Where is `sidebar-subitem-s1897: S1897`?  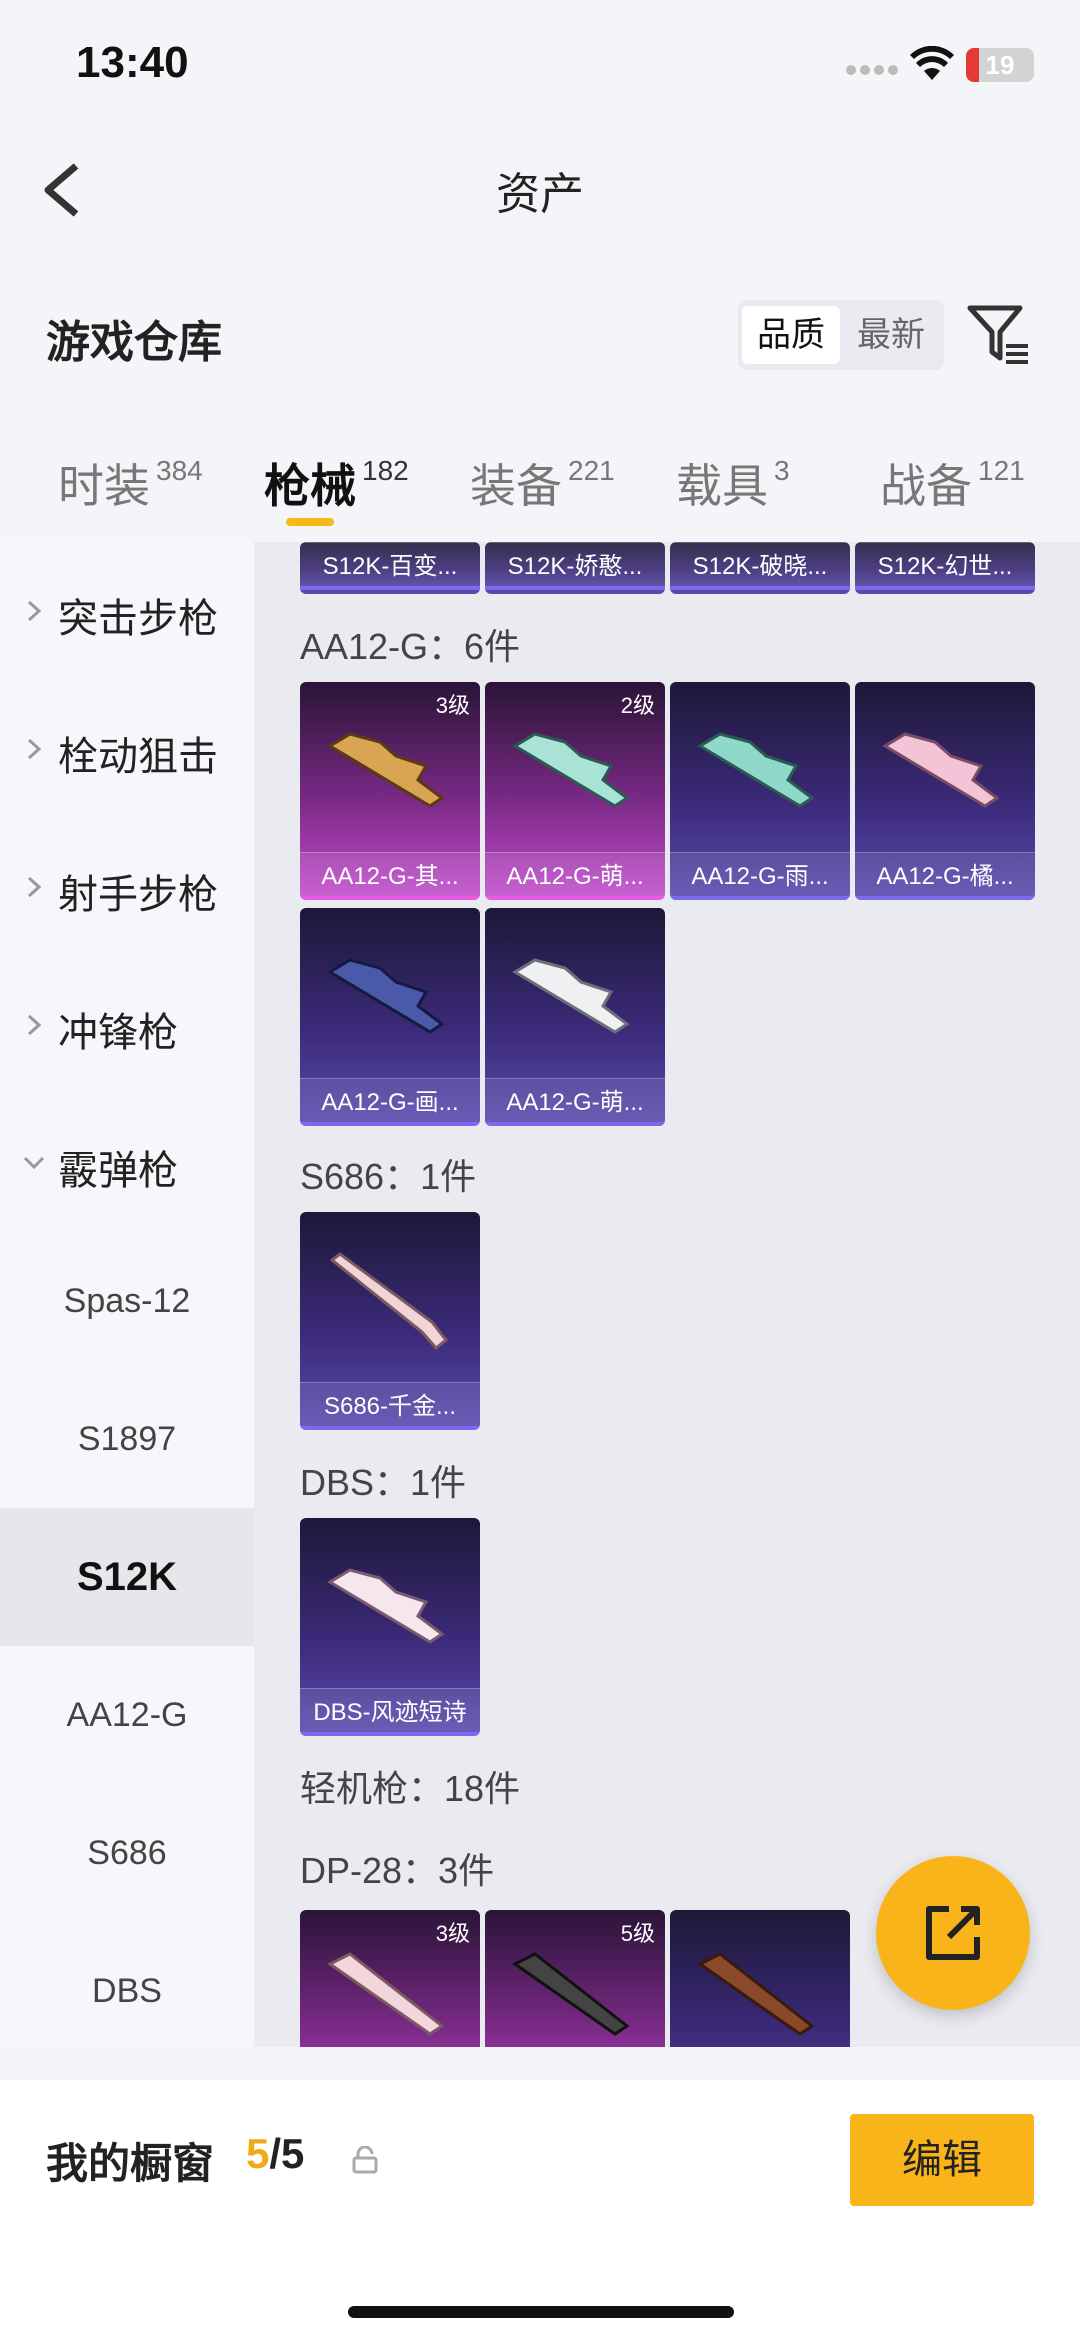
sidebar-subitem-s1897: S1897 is located at coordinates (127, 1439).